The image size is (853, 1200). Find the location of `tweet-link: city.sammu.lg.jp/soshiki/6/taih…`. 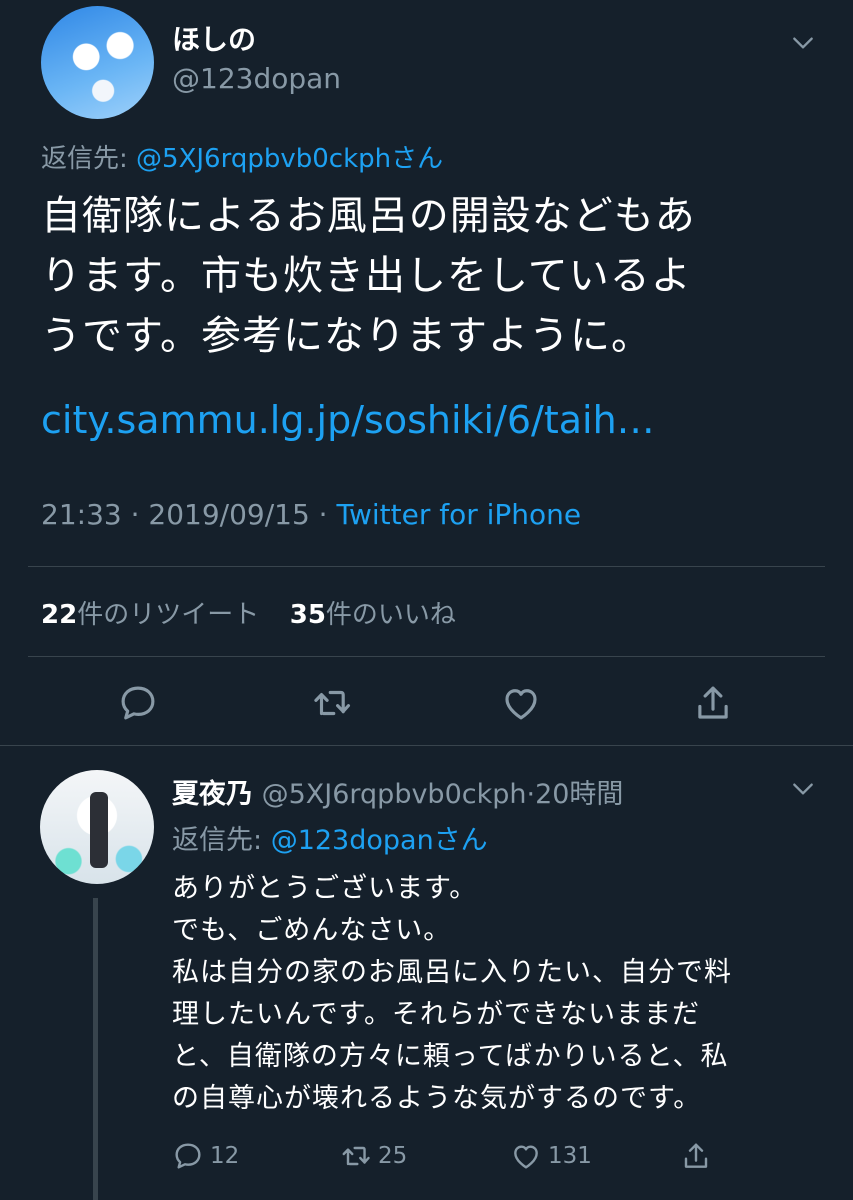

tweet-link: city.sammu.lg.jp/soshiki/6/taih… is located at coordinates (348, 420).